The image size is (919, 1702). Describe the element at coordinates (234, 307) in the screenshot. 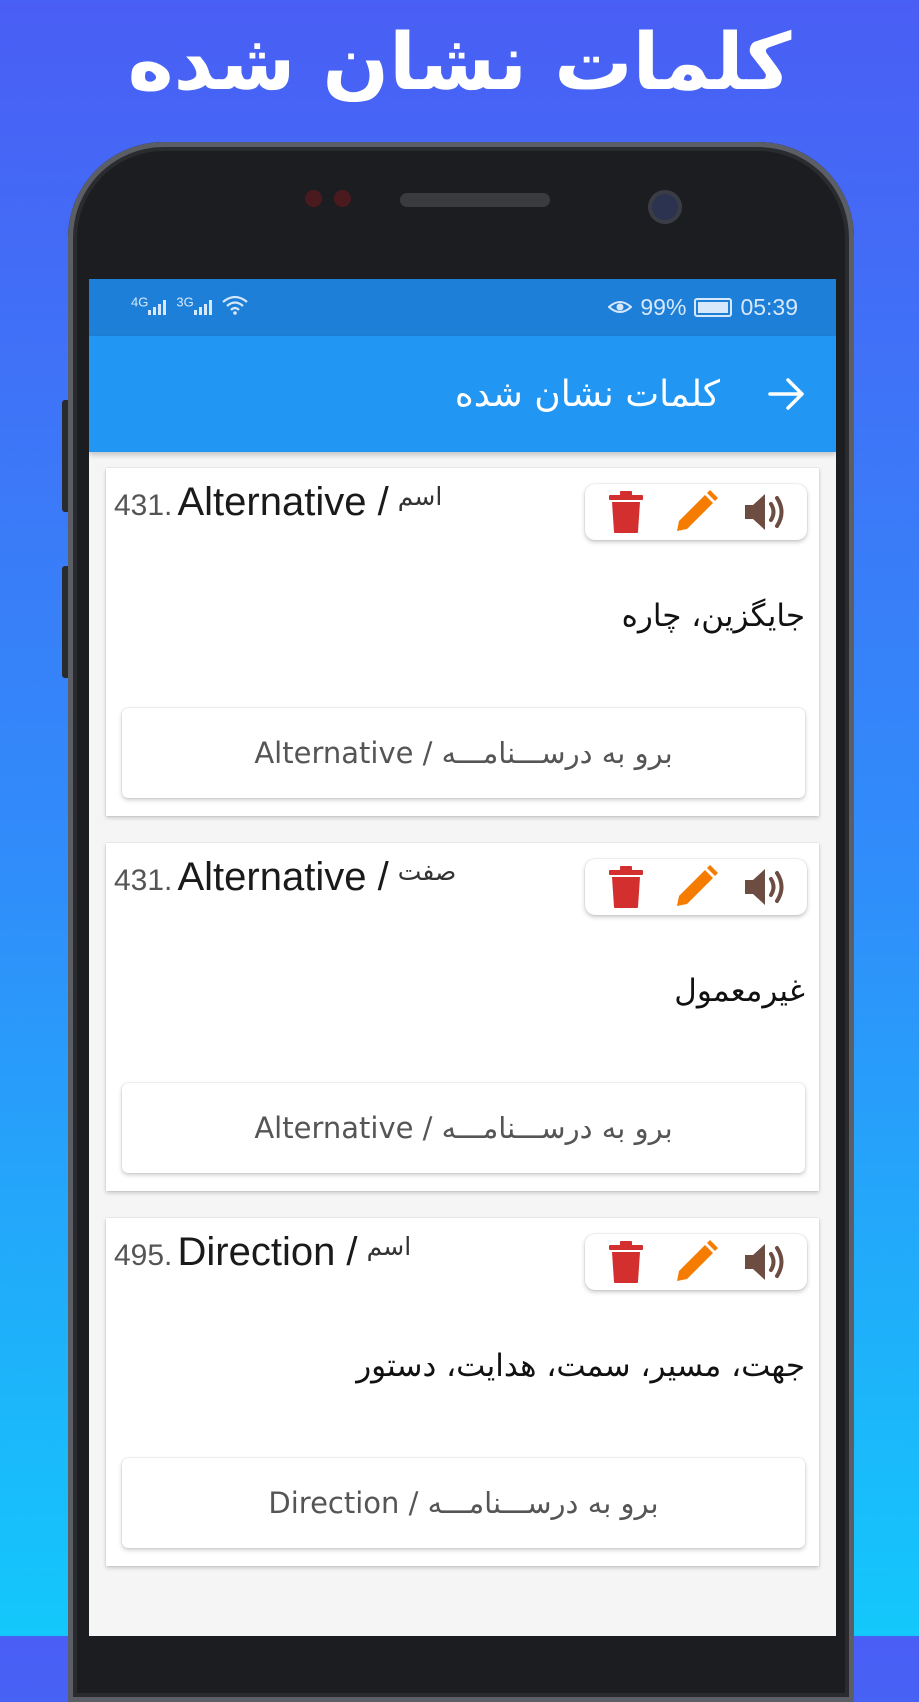

I see `wifi-icon` at that location.